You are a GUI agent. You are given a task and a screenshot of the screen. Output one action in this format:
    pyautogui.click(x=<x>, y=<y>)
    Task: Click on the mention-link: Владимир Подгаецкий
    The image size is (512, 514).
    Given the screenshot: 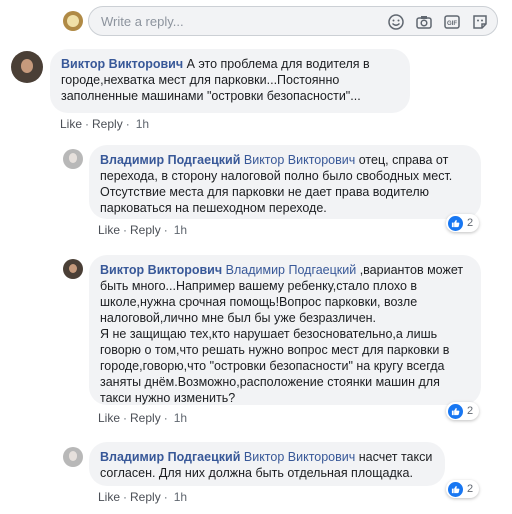 What is the action you would take?
    pyautogui.click(x=291, y=270)
    